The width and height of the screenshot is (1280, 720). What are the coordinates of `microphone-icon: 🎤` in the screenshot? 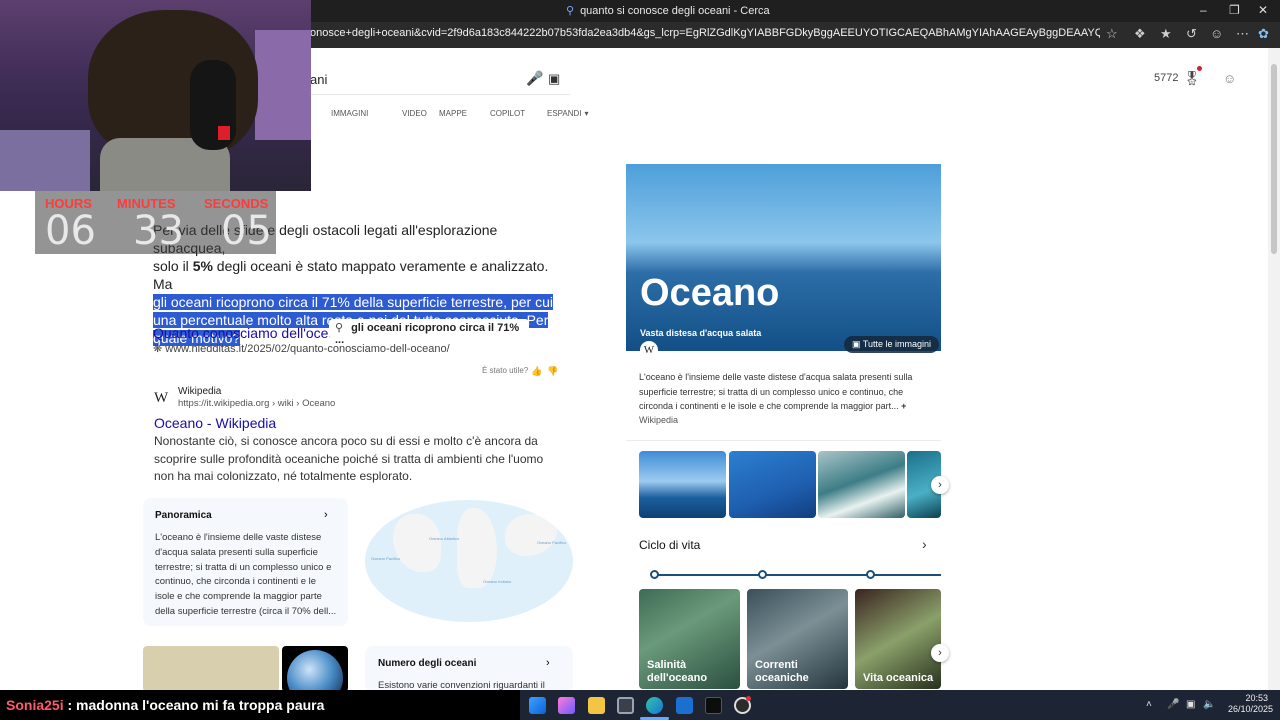 It's located at (534, 78).